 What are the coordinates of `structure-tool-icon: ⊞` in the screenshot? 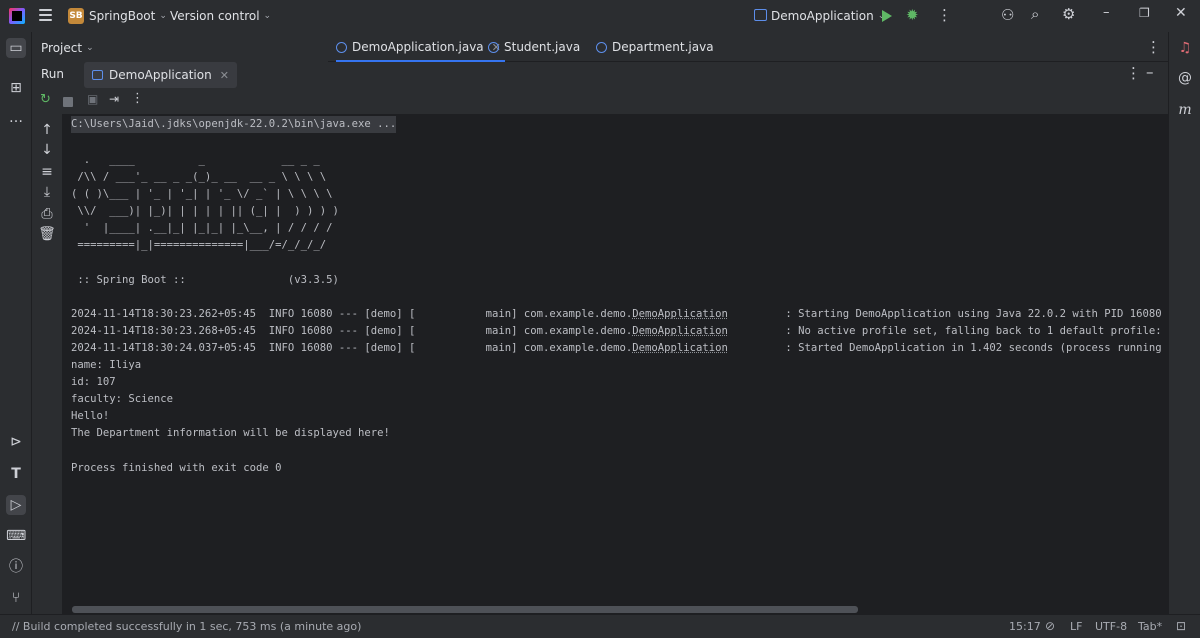 It's located at (16, 88).